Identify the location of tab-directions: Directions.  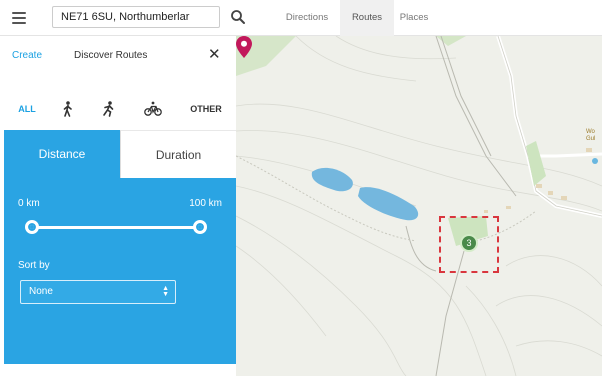
(307, 18).